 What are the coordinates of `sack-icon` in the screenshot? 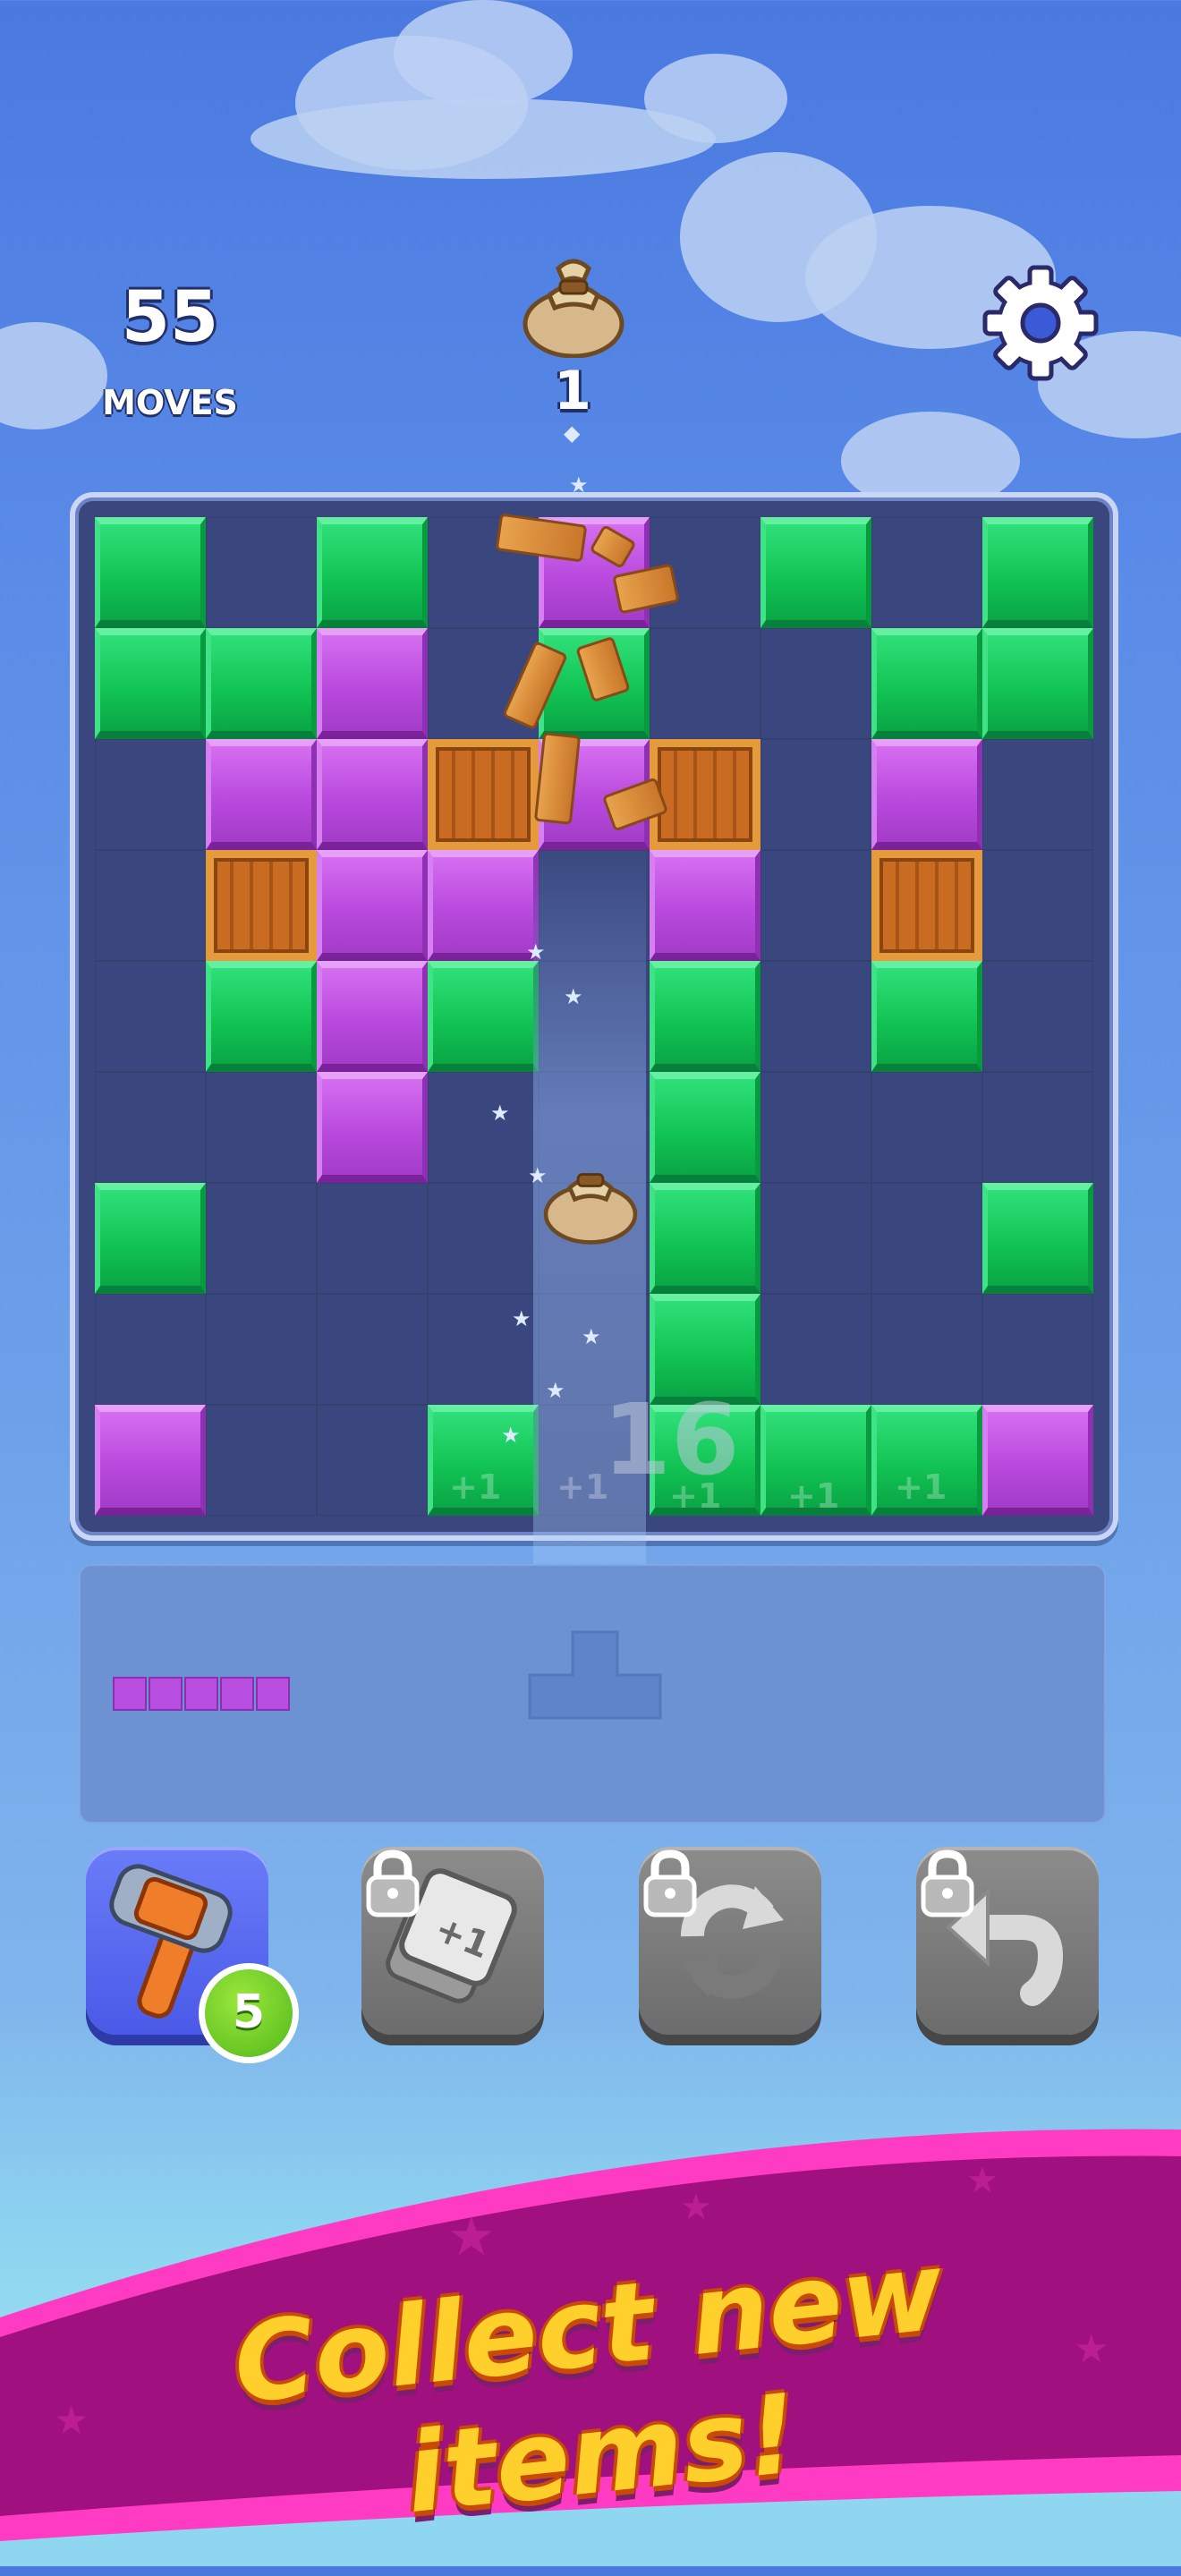 It's located at (590, 1209).